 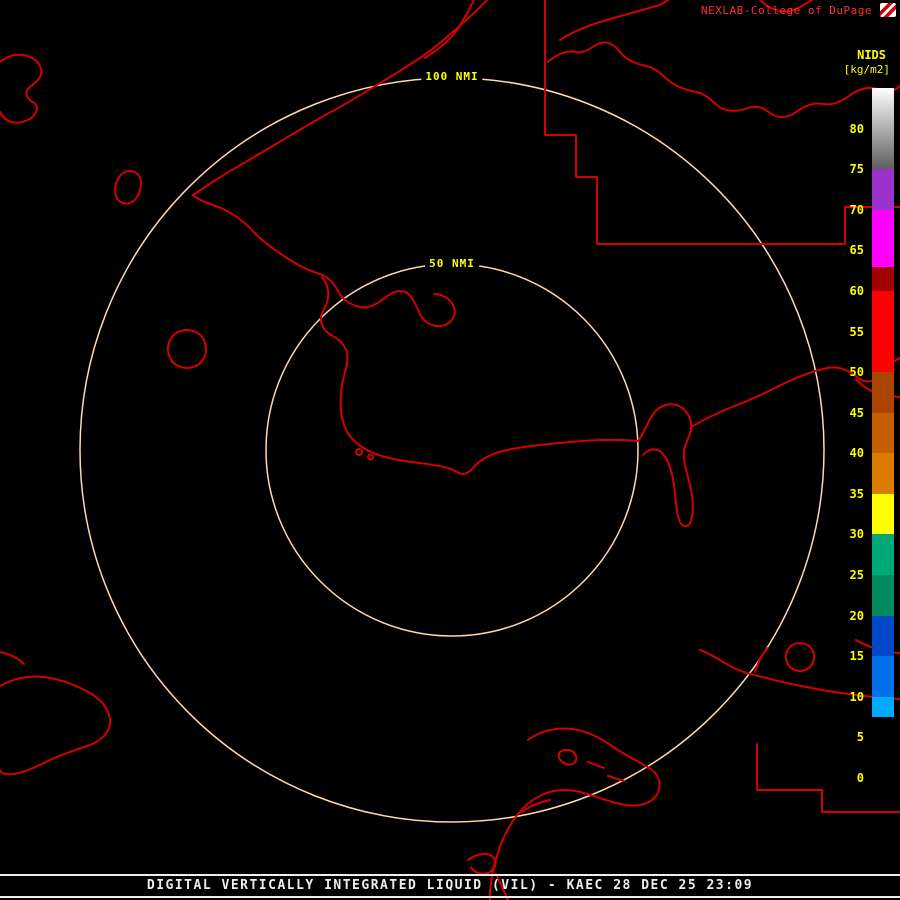 I want to click on islets-center, so click(x=364, y=454).